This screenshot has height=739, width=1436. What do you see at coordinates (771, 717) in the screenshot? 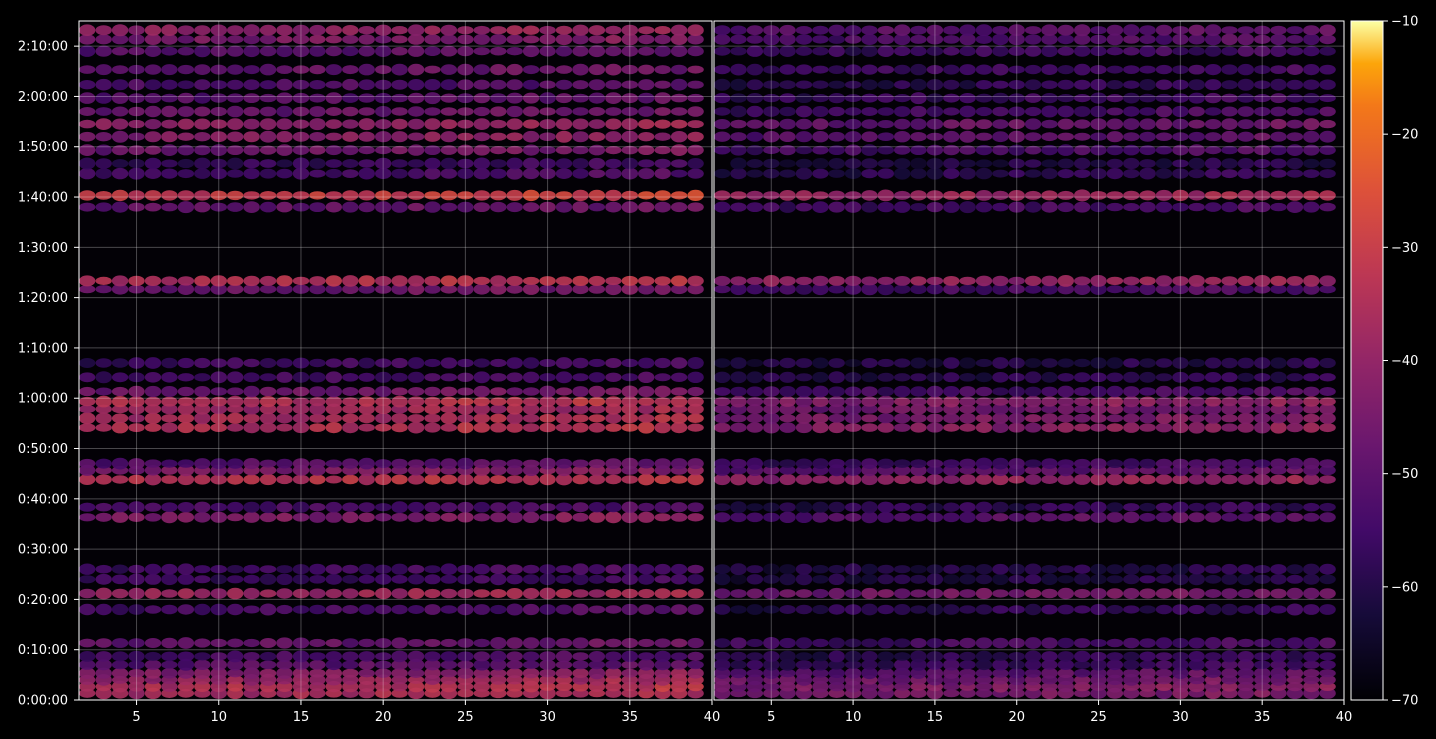
I see `x-tick-label: 5` at bounding box center [771, 717].